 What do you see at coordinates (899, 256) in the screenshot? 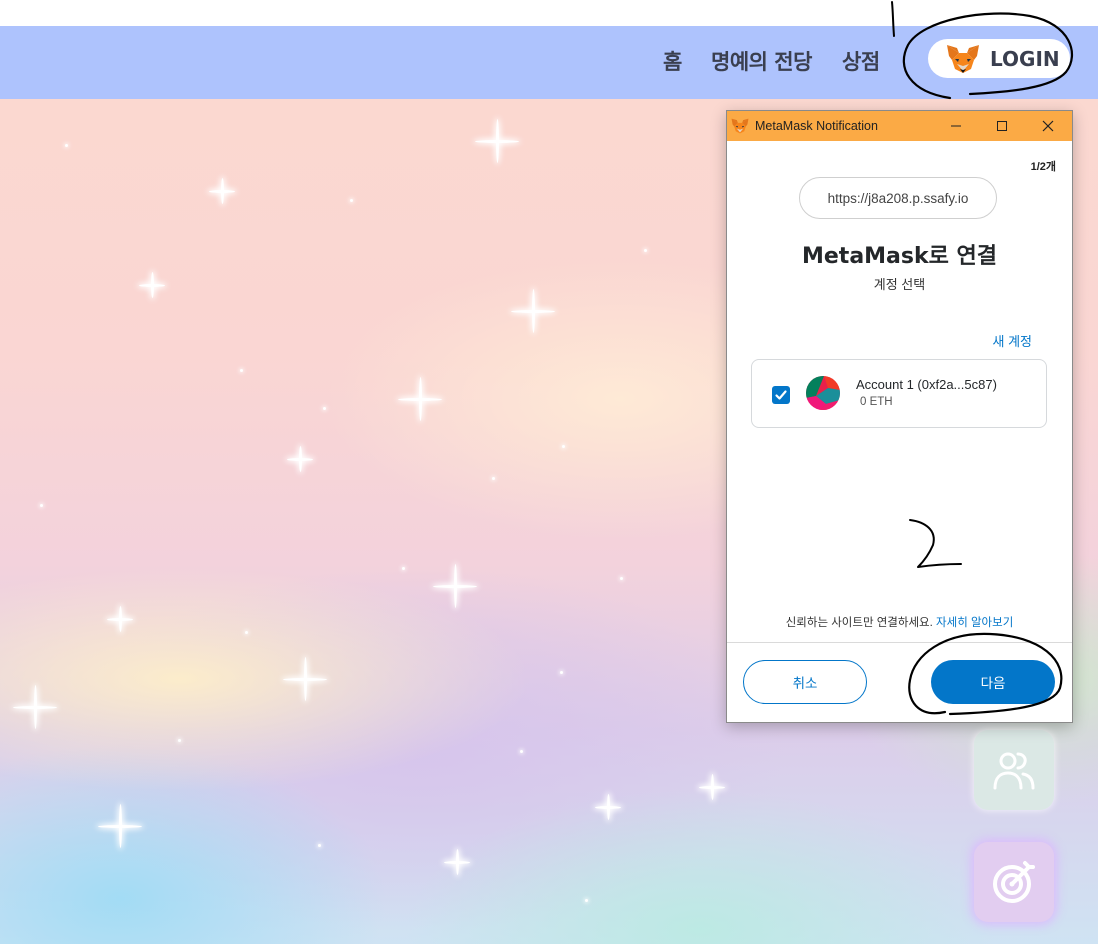
I see `connect-heading: MetaMask로 연결` at bounding box center [899, 256].